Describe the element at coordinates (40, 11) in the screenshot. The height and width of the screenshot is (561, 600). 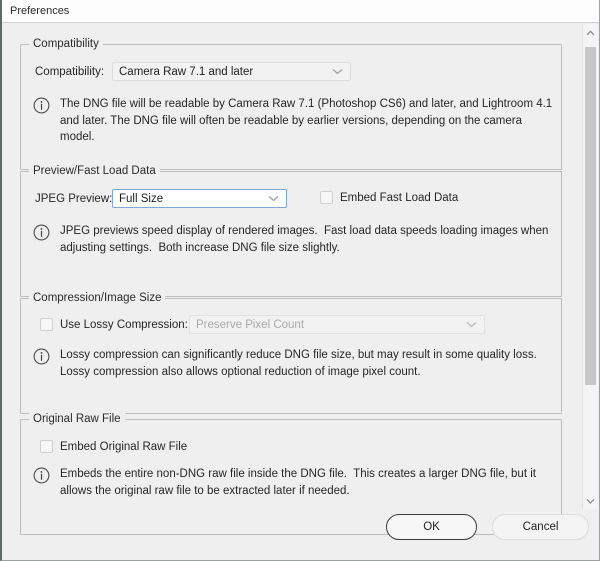
I see `window-title: Preferences` at that location.